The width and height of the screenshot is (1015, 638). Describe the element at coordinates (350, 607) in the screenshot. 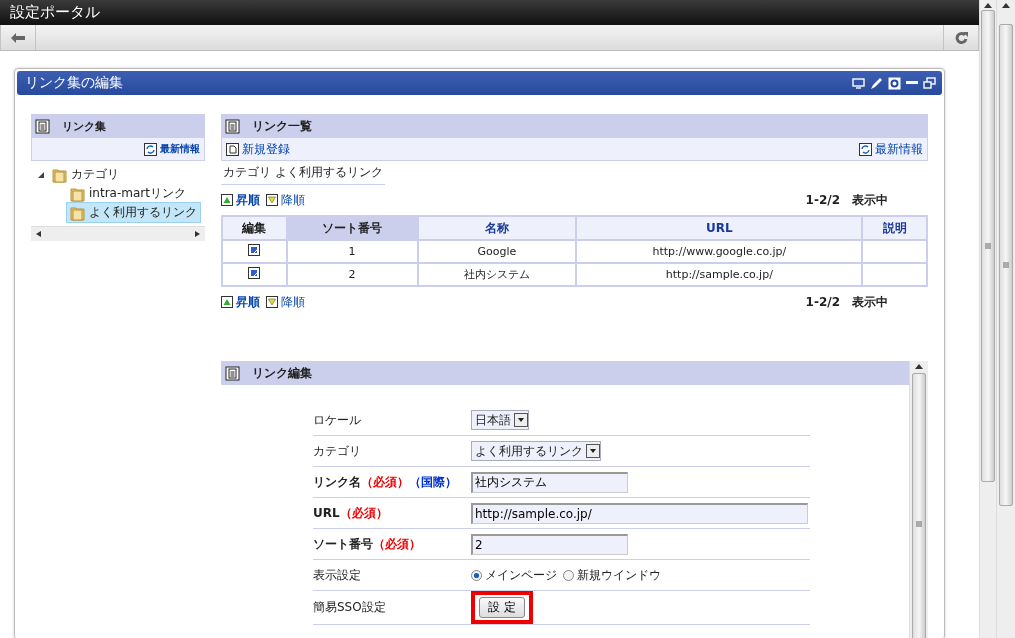

I see `field-label: 簡易SSO設定` at that location.